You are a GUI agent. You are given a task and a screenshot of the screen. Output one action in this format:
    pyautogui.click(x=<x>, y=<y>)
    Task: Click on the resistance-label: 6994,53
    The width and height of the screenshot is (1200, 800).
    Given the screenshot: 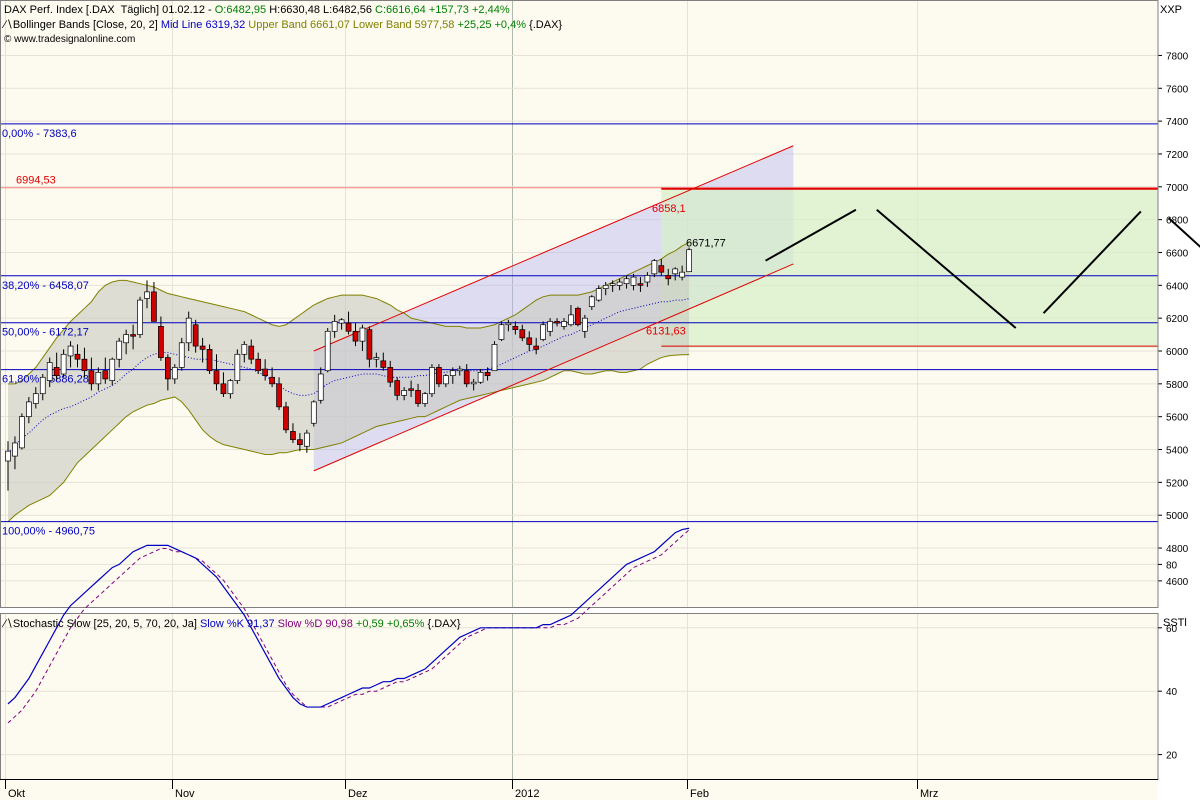 What is the action you would take?
    pyautogui.click(x=36, y=181)
    